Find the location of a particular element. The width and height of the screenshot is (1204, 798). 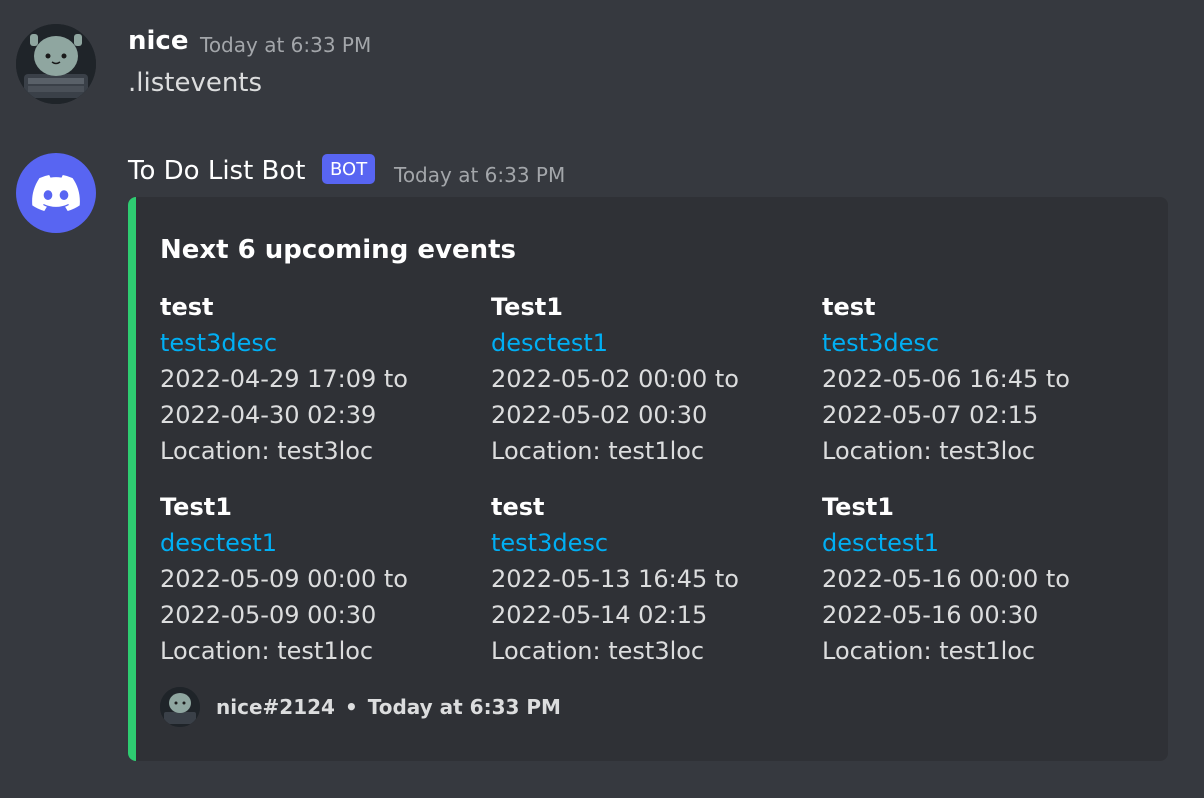

event-start: 2022-05-13 16:45 to is located at coordinates (615, 579).